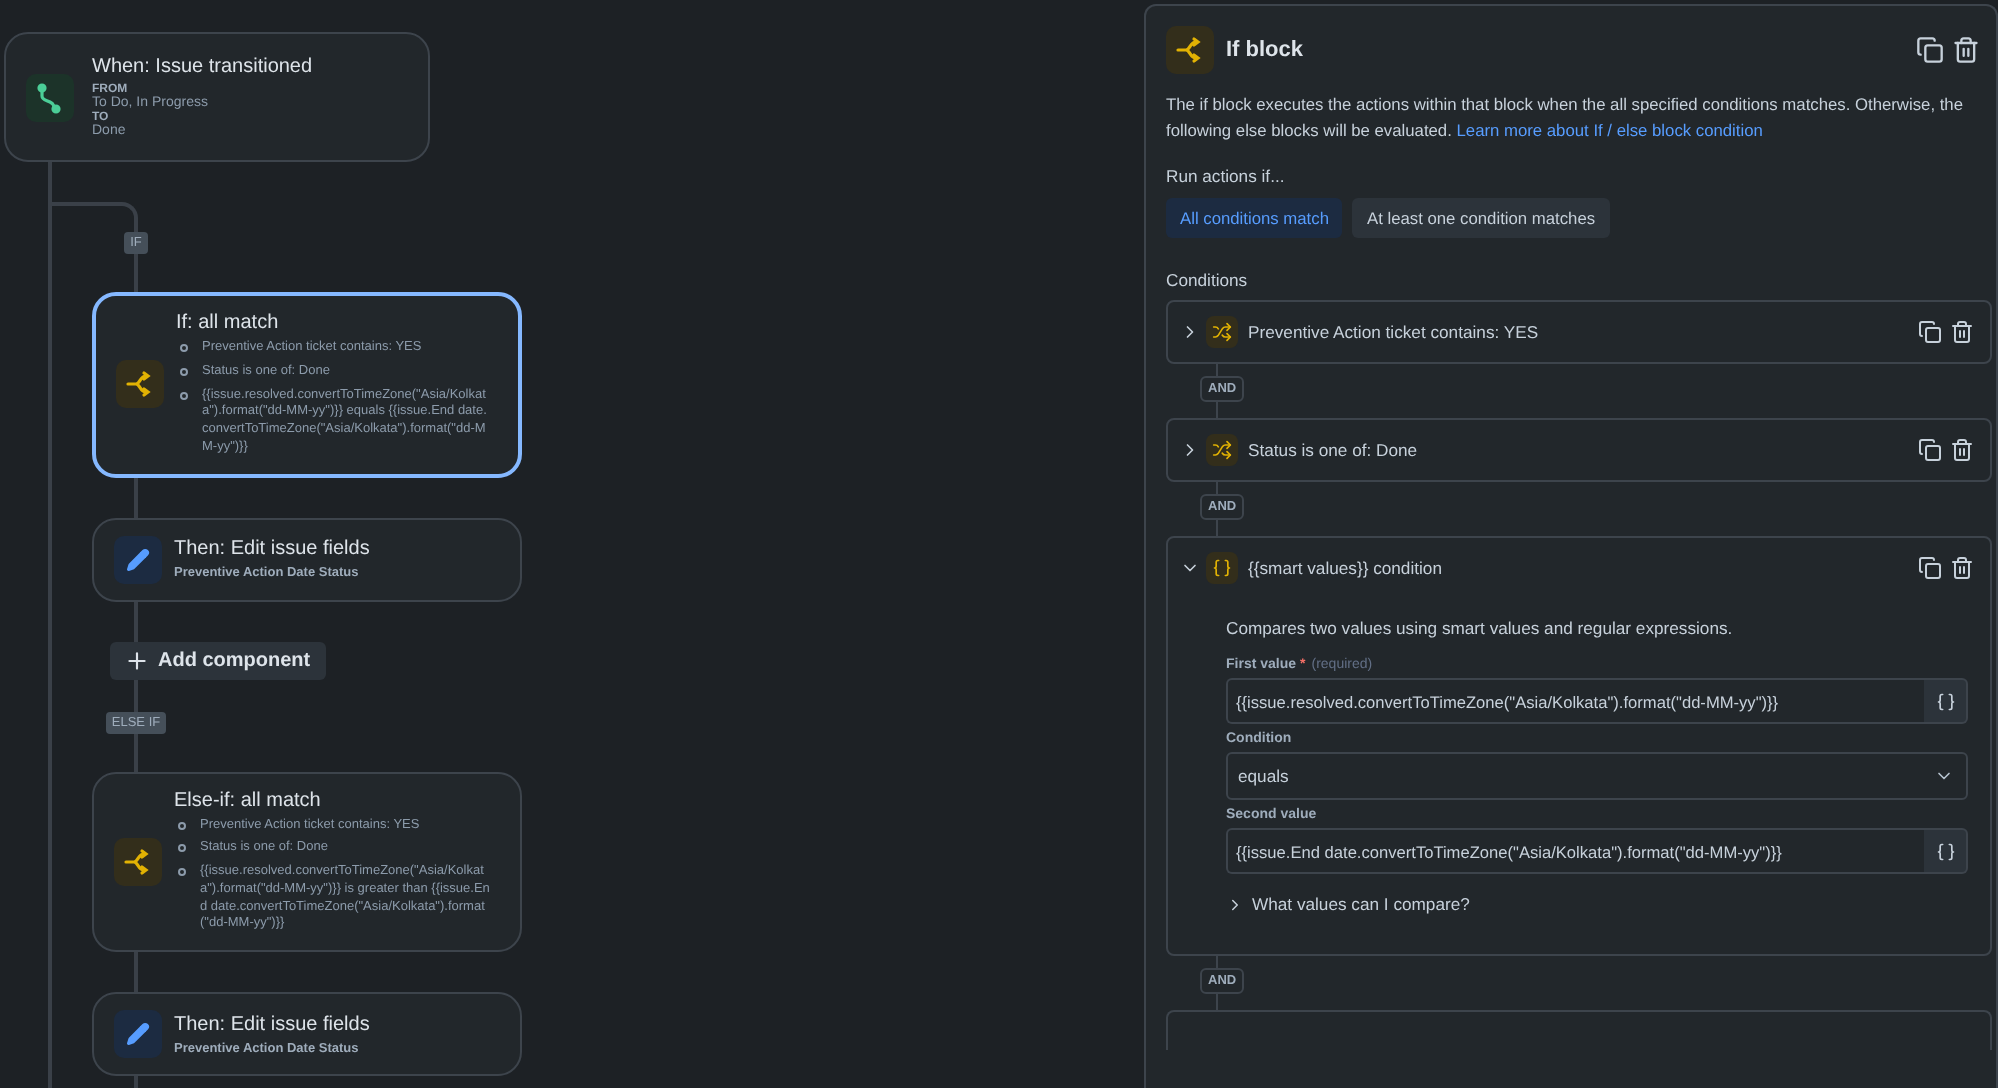 The height and width of the screenshot is (1088, 1998). What do you see at coordinates (1609, 129) in the screenshot?
I see `learn-more-link: Learn more about If / else block condition` at bounding box center [1609, 129].